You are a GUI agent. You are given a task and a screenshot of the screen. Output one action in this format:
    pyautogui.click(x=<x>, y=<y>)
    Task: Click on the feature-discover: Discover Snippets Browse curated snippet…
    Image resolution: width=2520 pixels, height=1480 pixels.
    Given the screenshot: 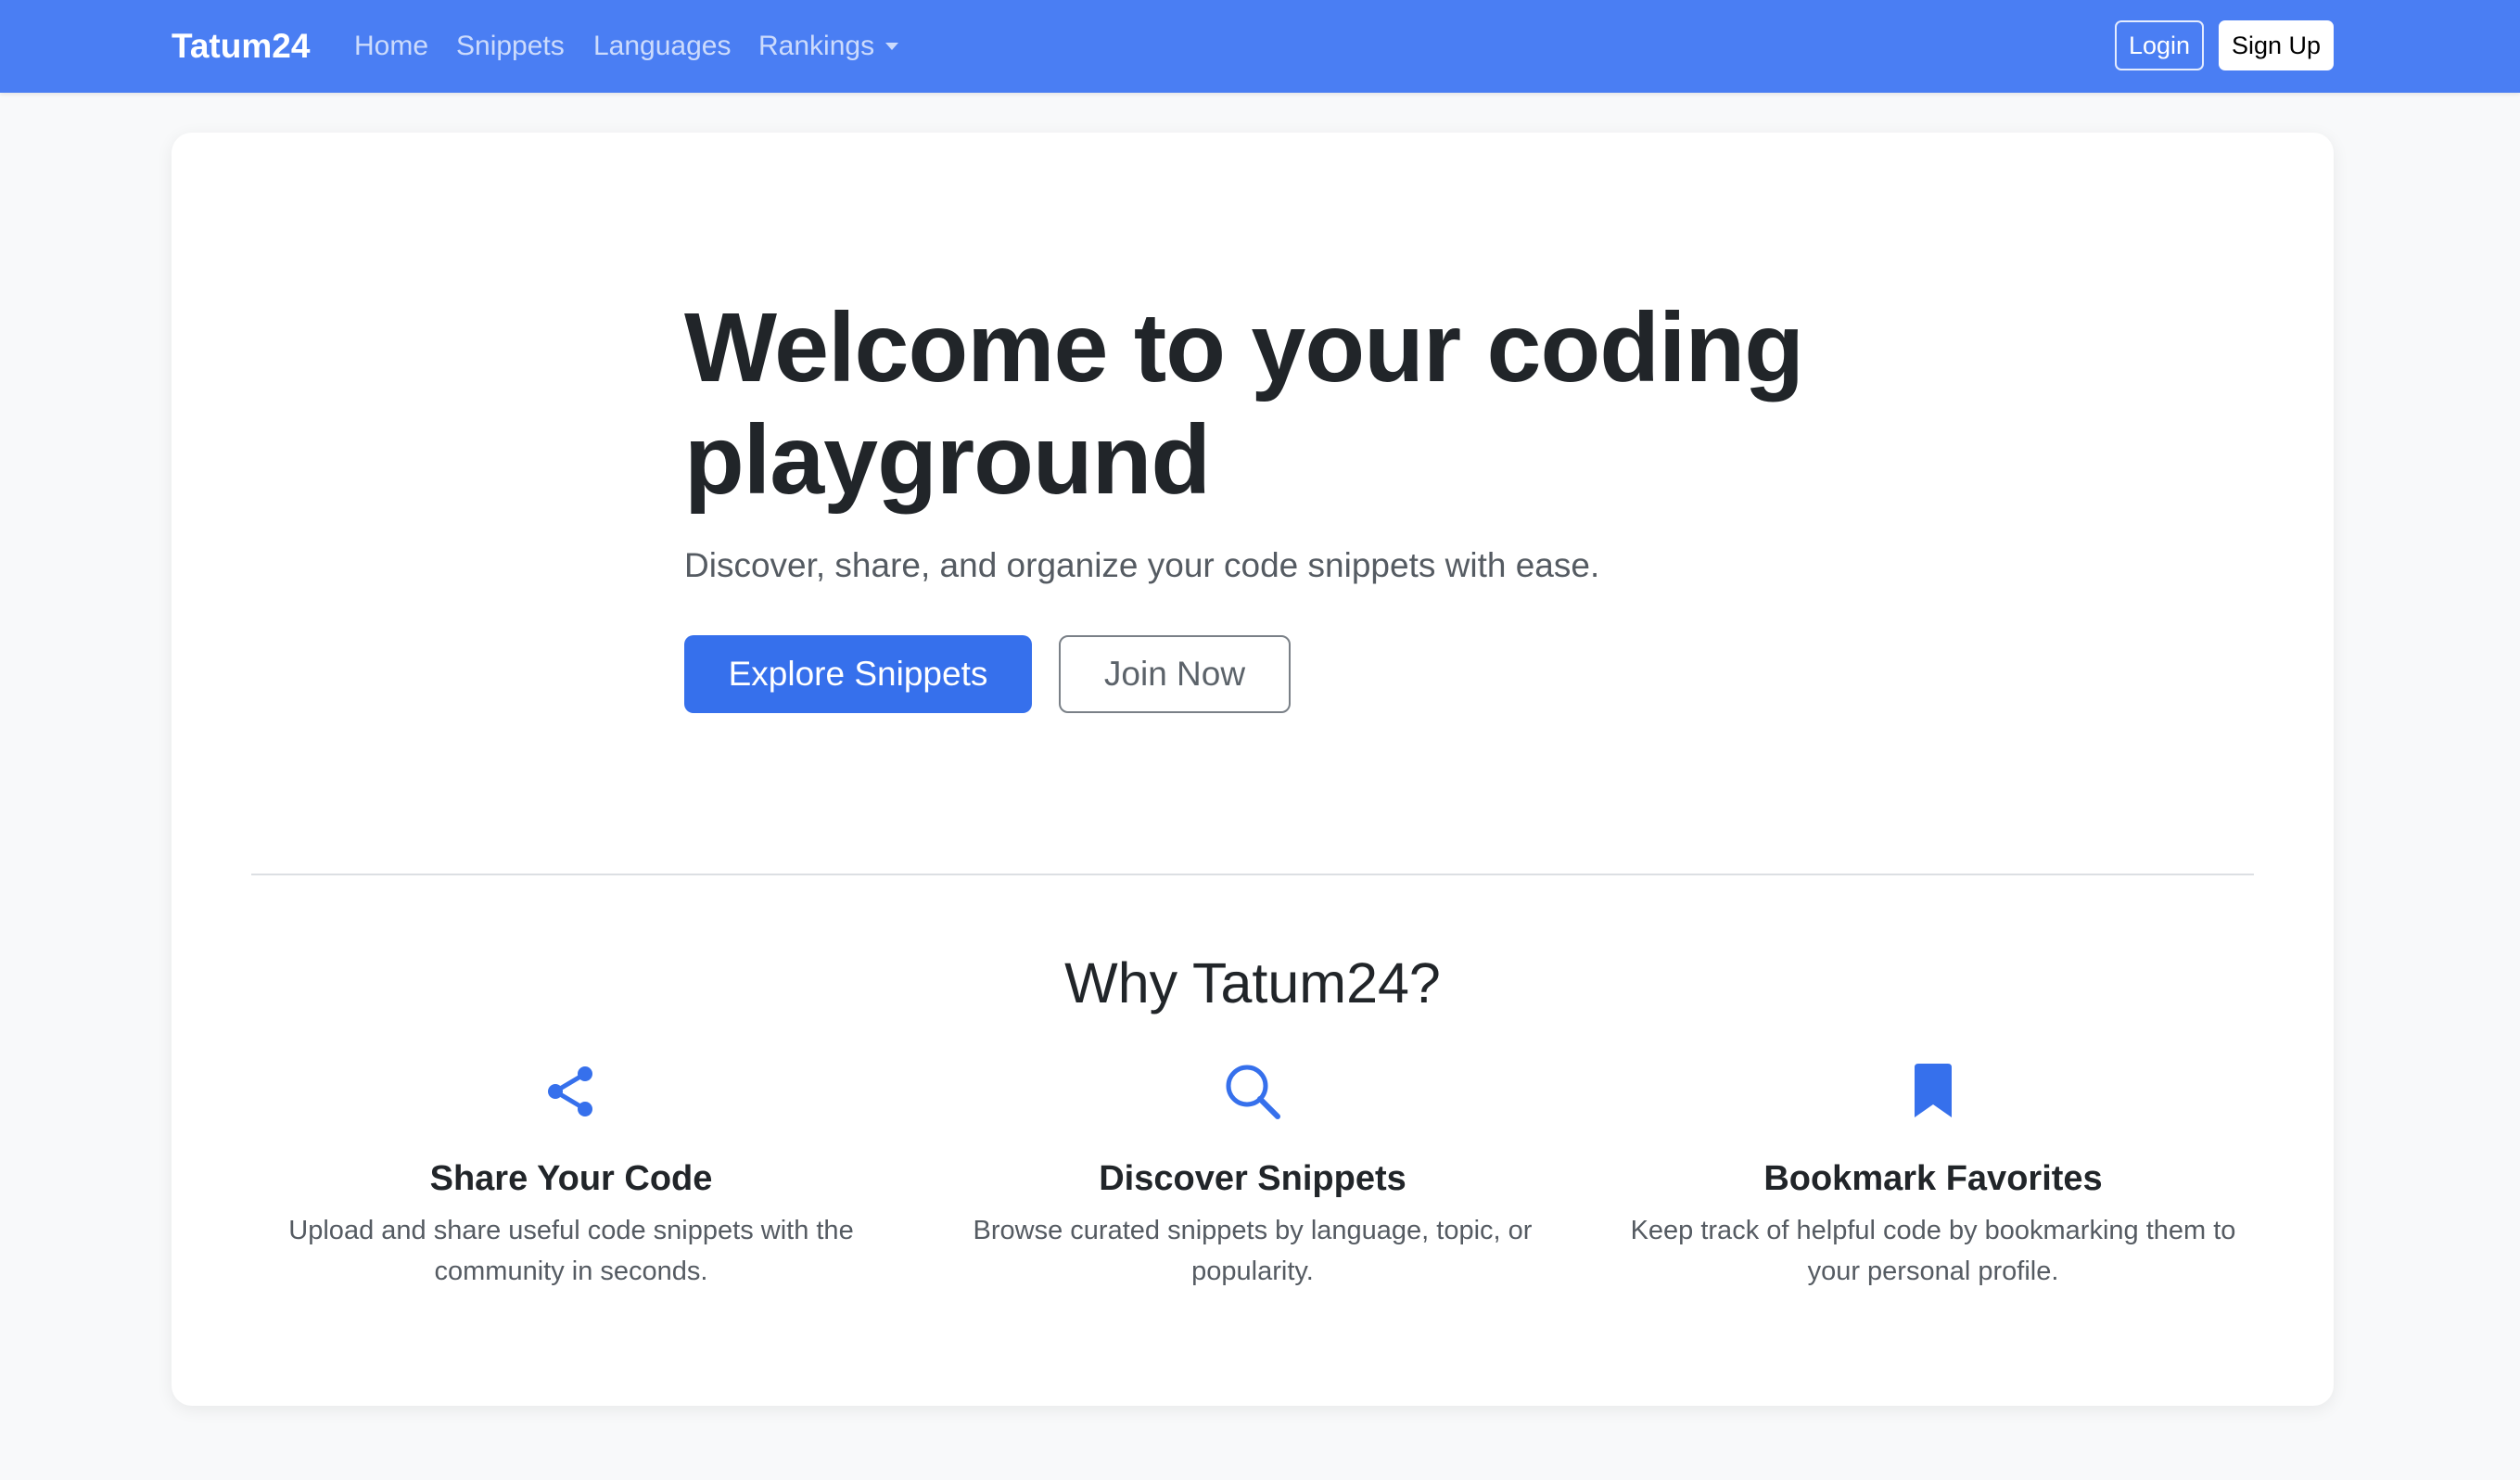 What is the action you would take?
    pyautogui.click(x=1252, y=1177)
    